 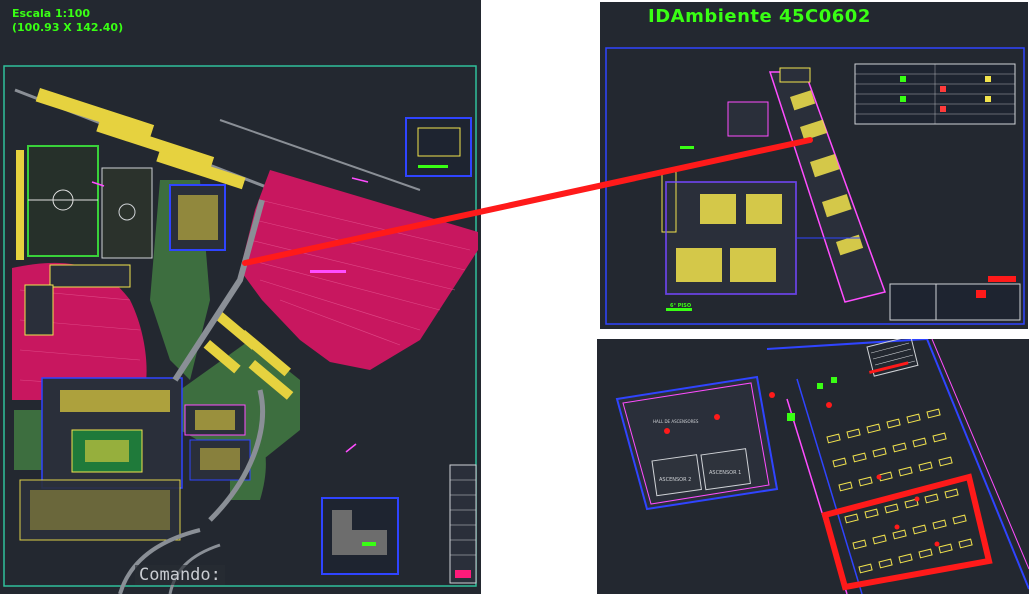 What do you see at coordinates (725, 473) in the screenshot?
I see `elevator-1-label: ASCENSOR 1` at bounding box center [725, 473].